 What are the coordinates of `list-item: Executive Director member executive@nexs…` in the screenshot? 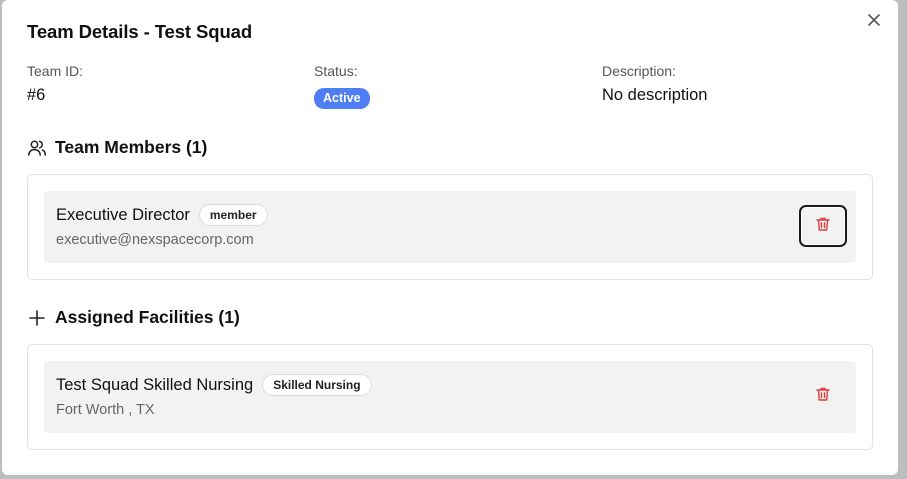 It's located at (450, 227).